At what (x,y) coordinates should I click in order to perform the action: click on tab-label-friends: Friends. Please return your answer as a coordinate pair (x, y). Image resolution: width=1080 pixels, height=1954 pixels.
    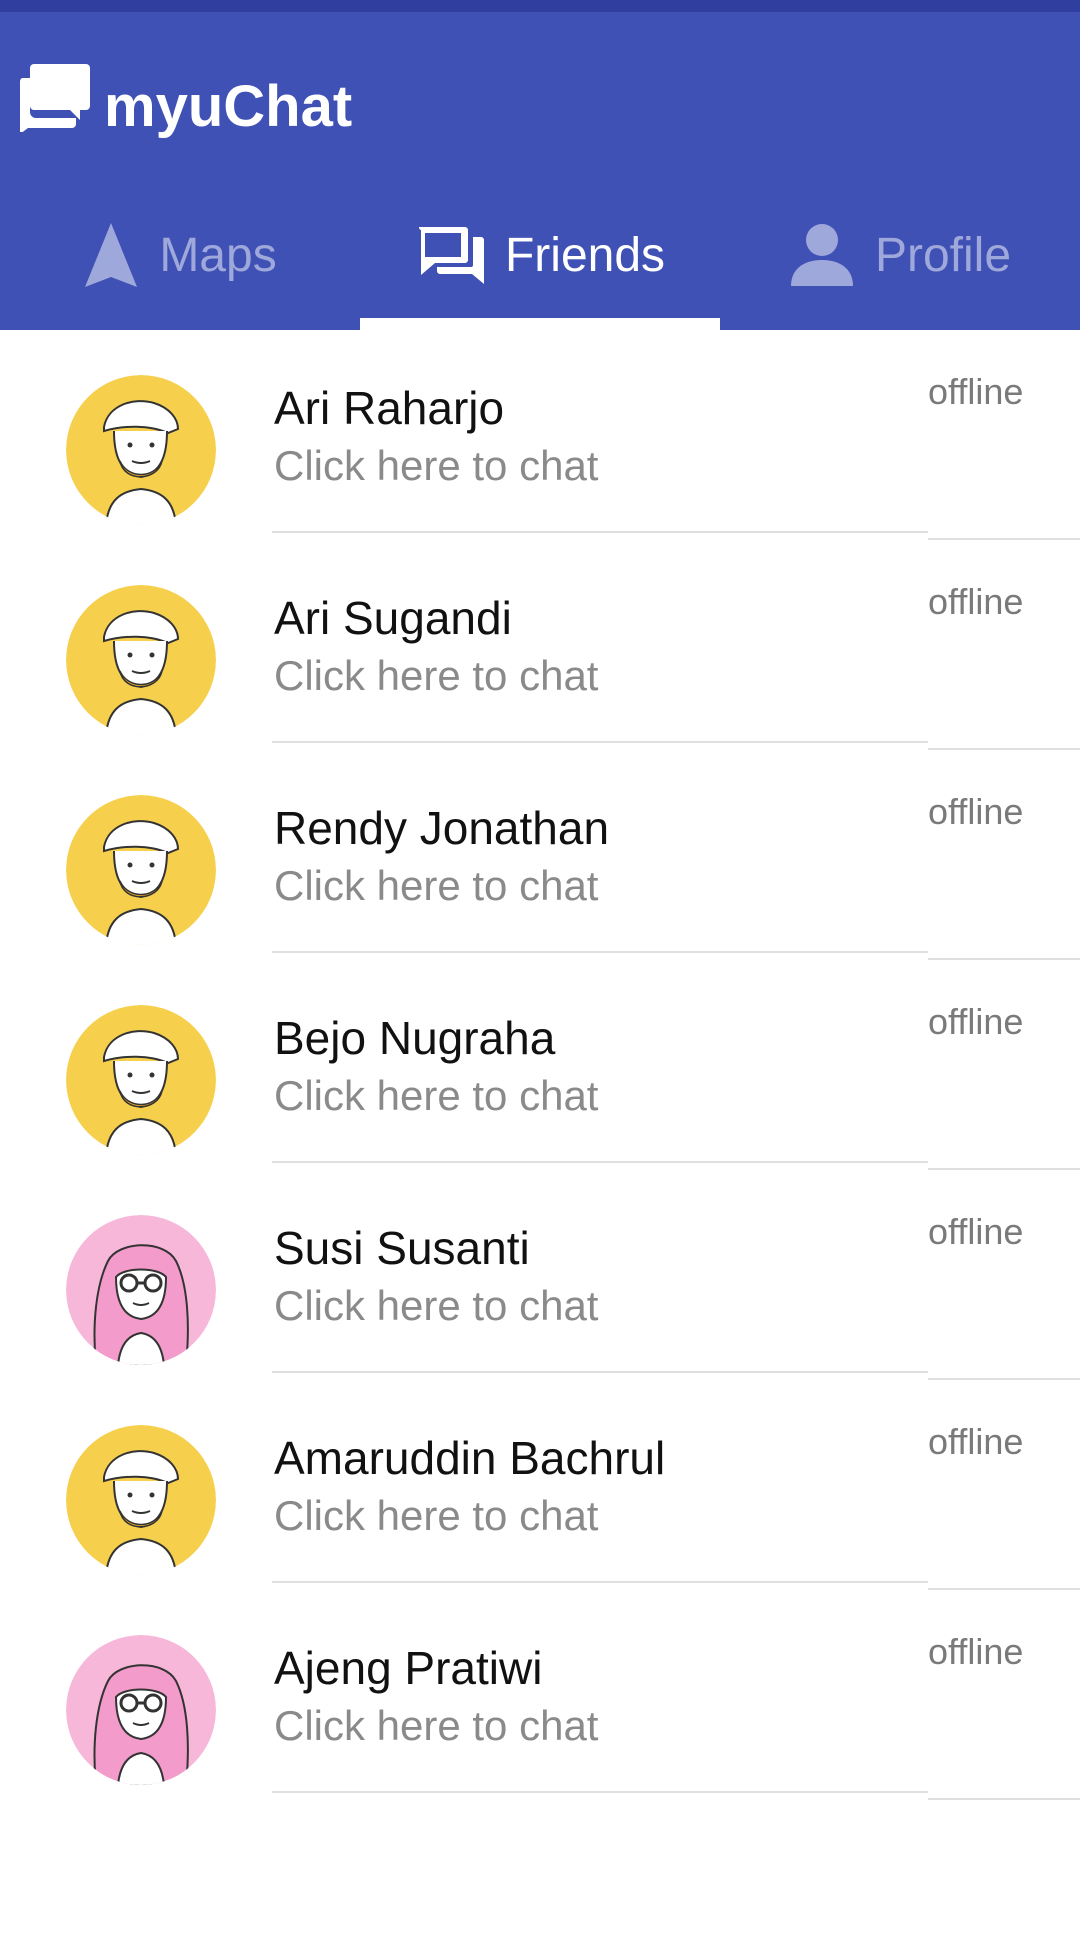
    Looking at the image, I should click on (585, 255).